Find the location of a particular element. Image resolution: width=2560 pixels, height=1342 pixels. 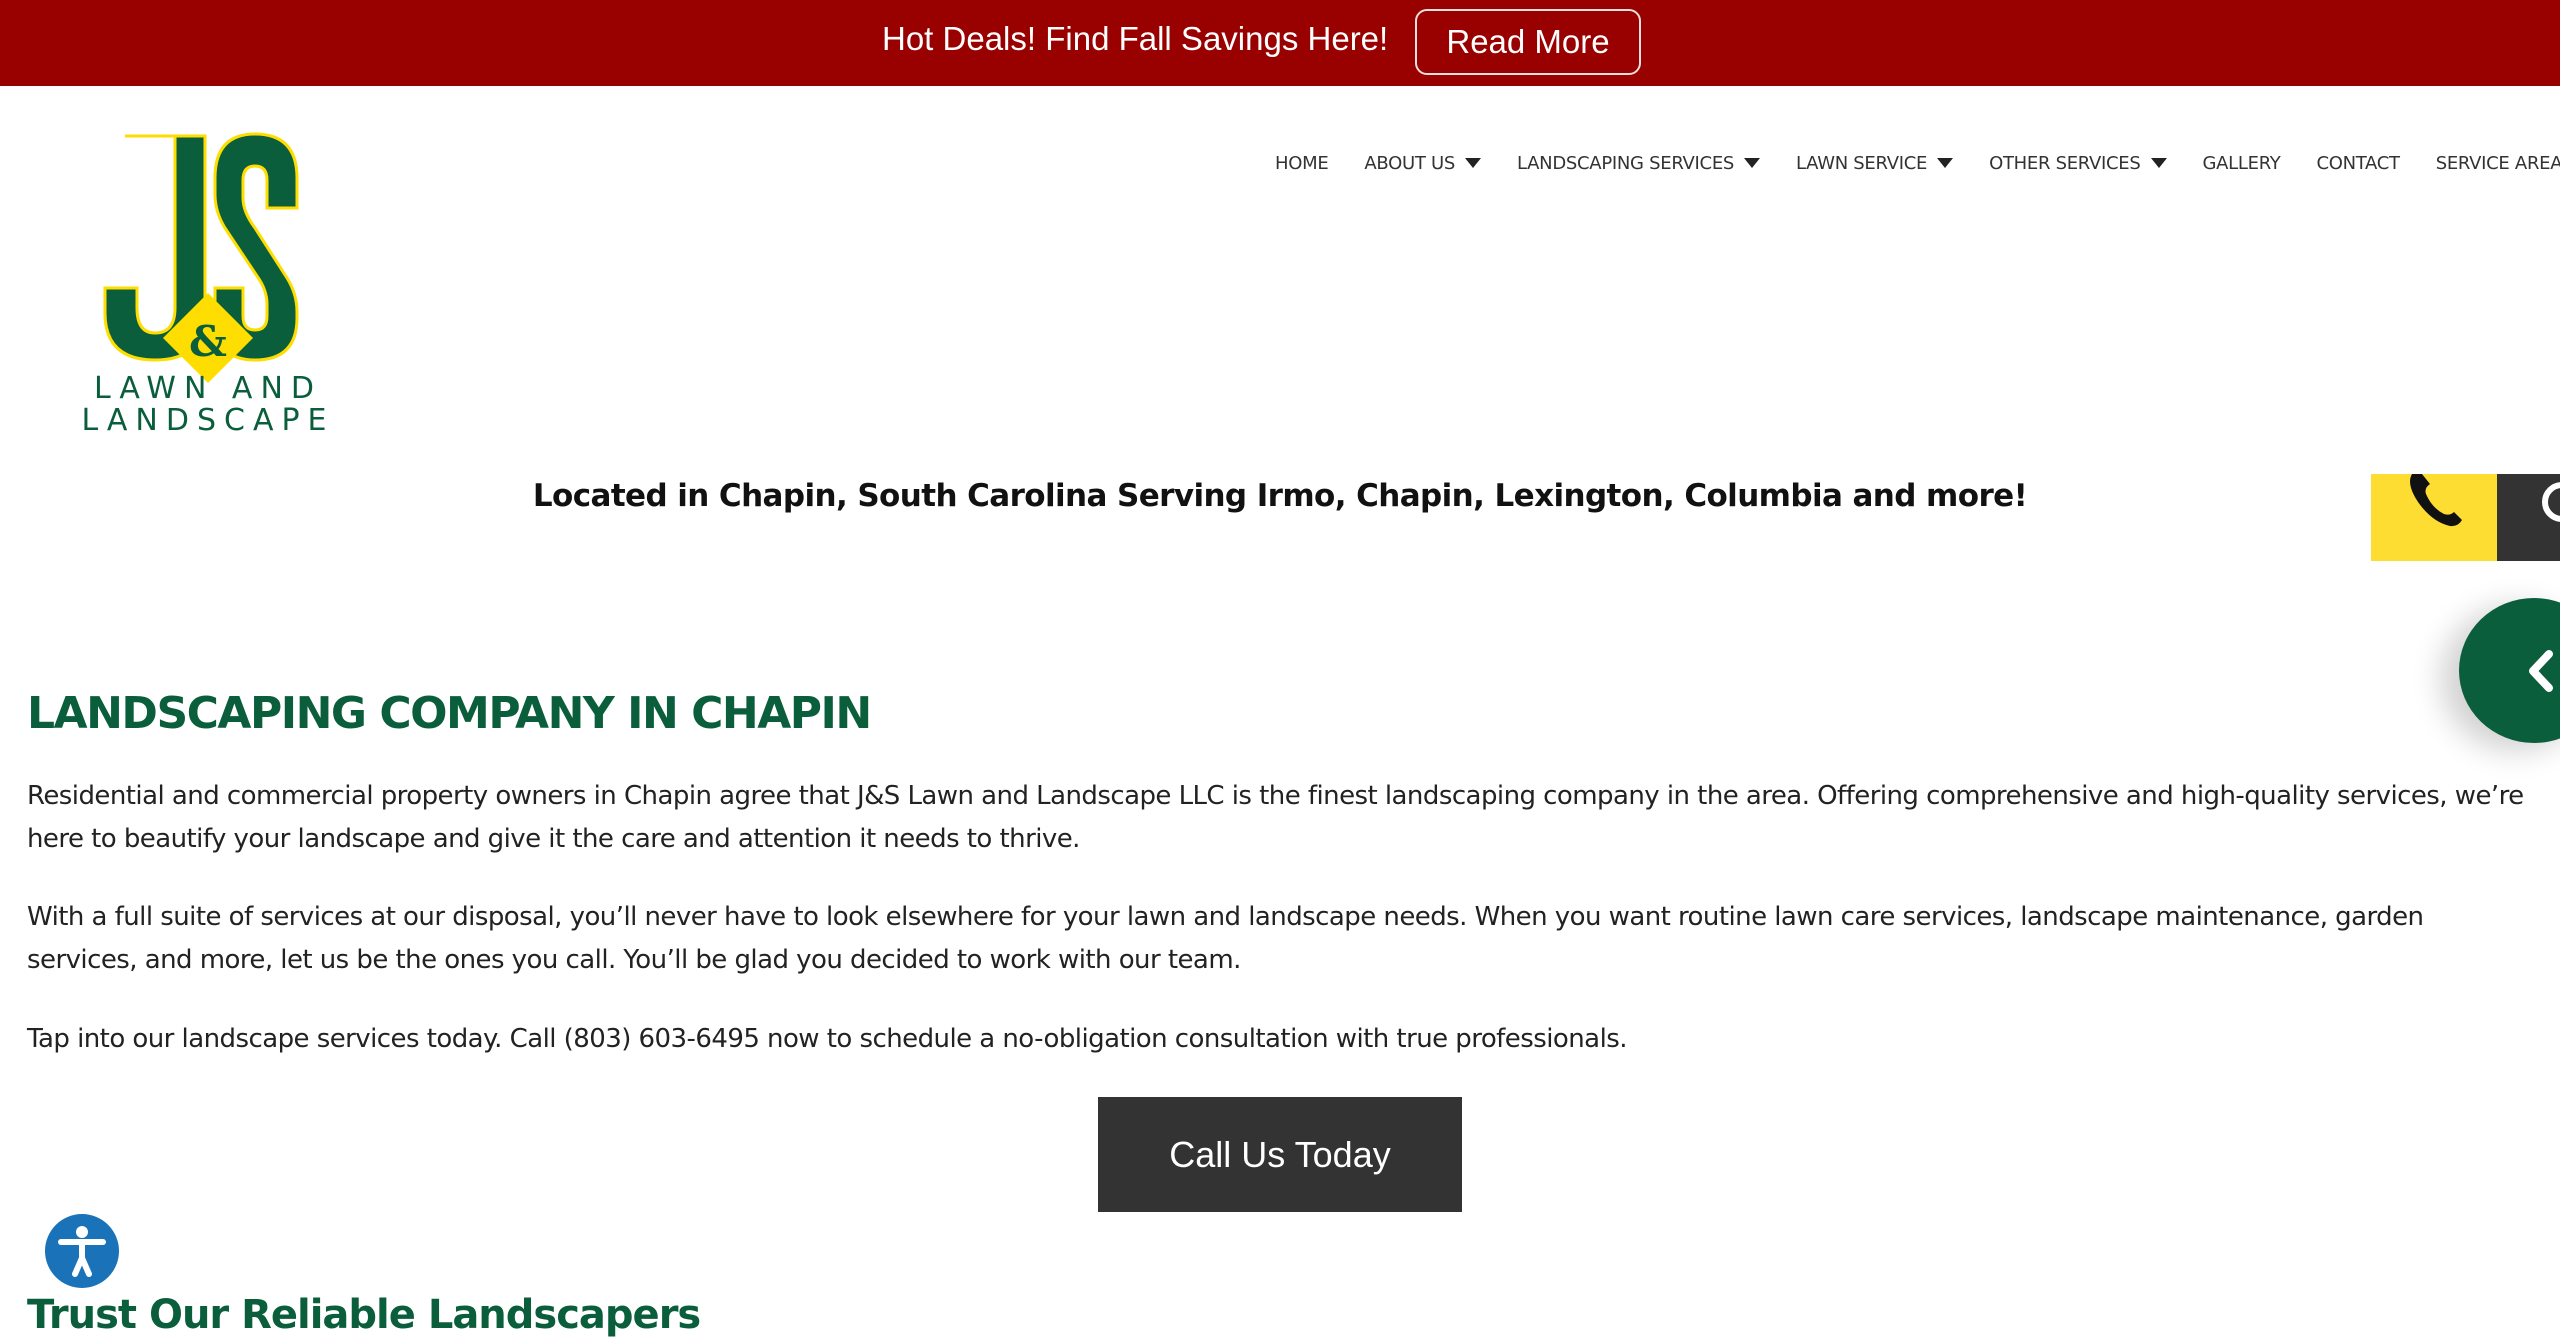

nav-item-contact: CONTACT is located at coordinates (2358, 163).